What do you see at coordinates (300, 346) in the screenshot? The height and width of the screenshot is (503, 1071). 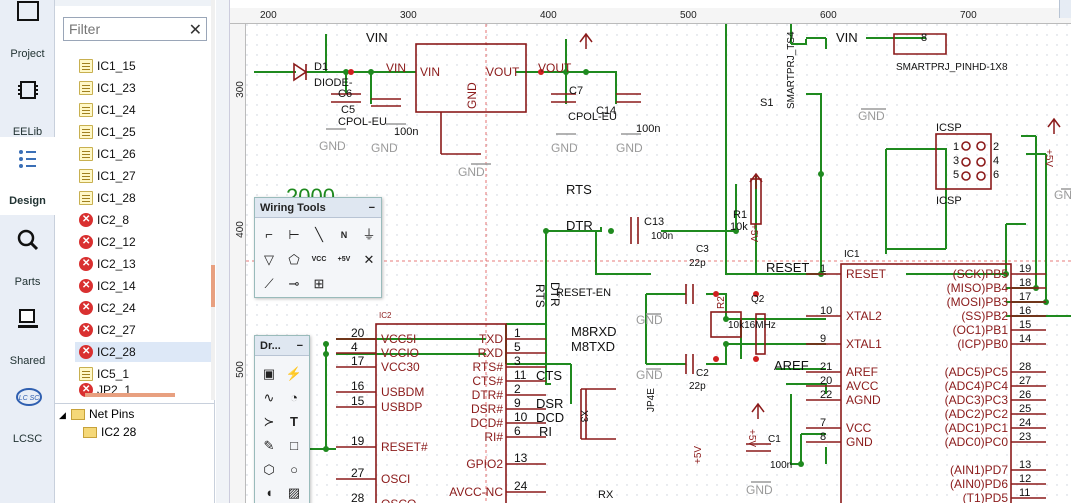 I see `drawing-tools-minimize-button: −` at bounding box center [300, 346].